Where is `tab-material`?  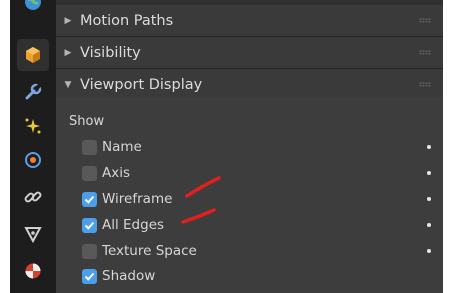 tab-material is located at coordinates (33, 271).